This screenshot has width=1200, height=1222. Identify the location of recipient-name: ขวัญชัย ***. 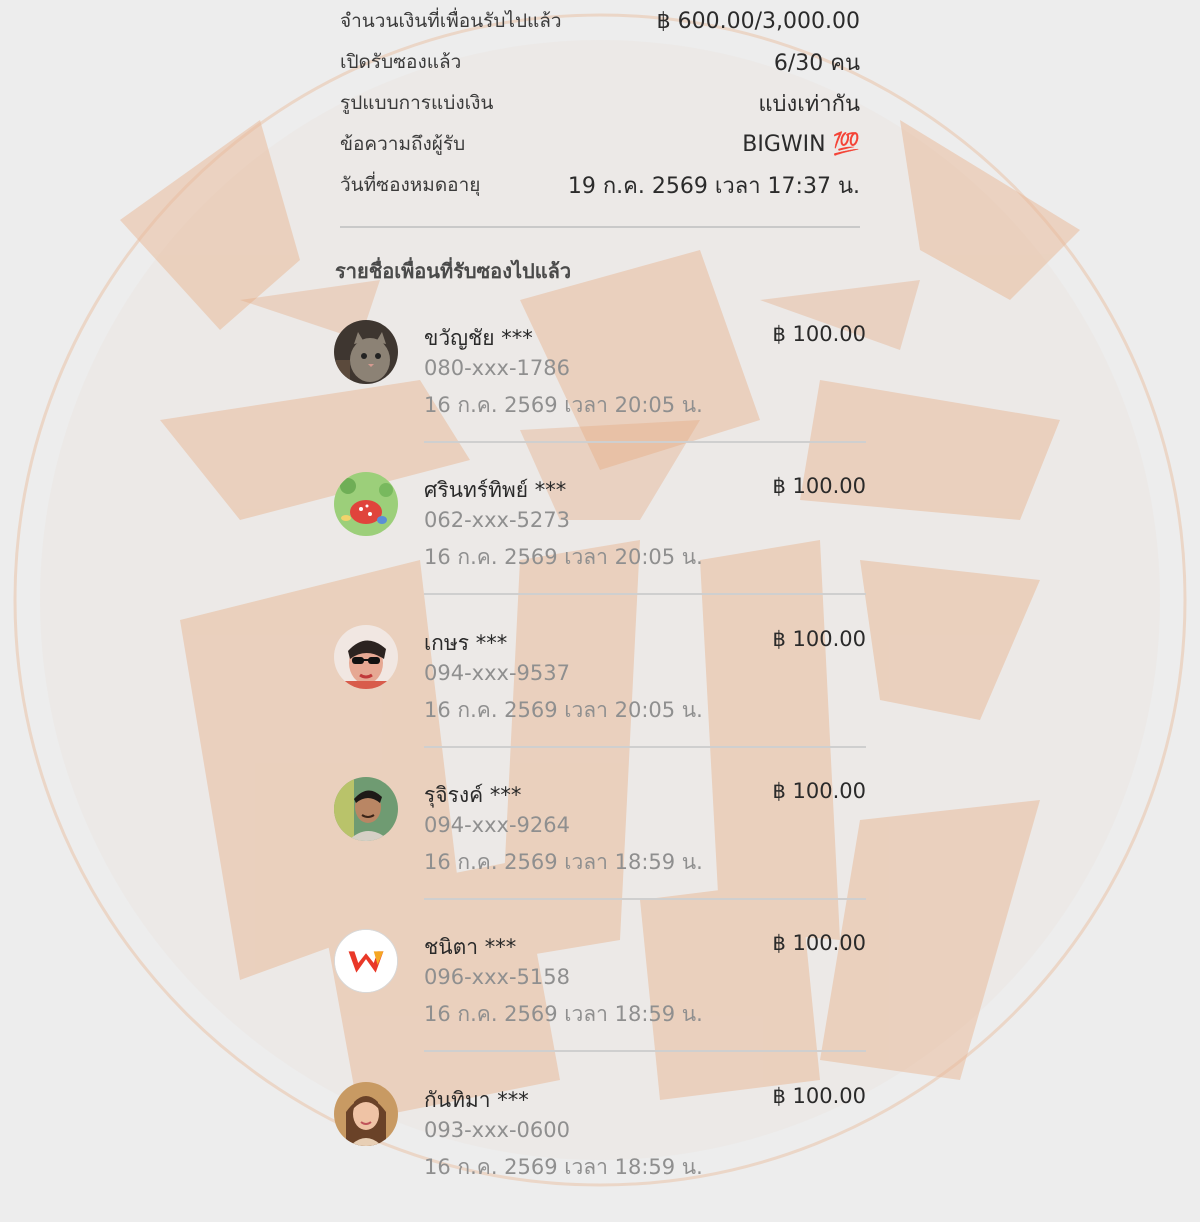
(478, 338).